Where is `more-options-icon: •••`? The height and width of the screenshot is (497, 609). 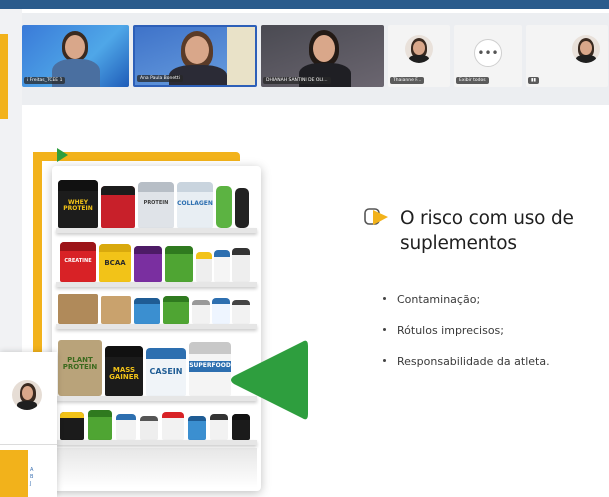 more-options-icon: ••• is located at coordinates (488, 53).